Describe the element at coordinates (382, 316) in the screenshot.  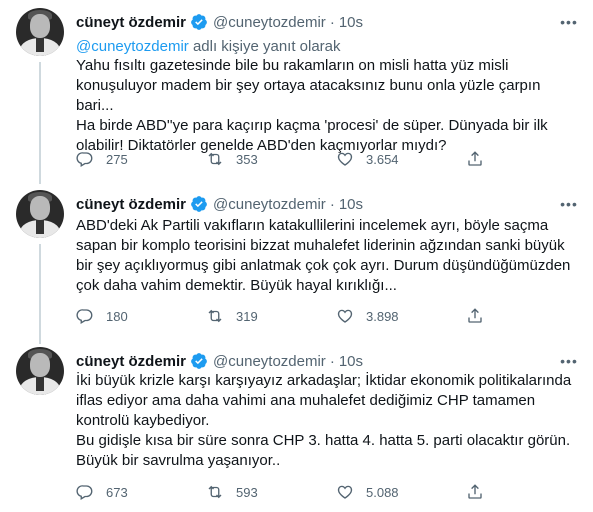
I see `like-count: 3.898` at that location.